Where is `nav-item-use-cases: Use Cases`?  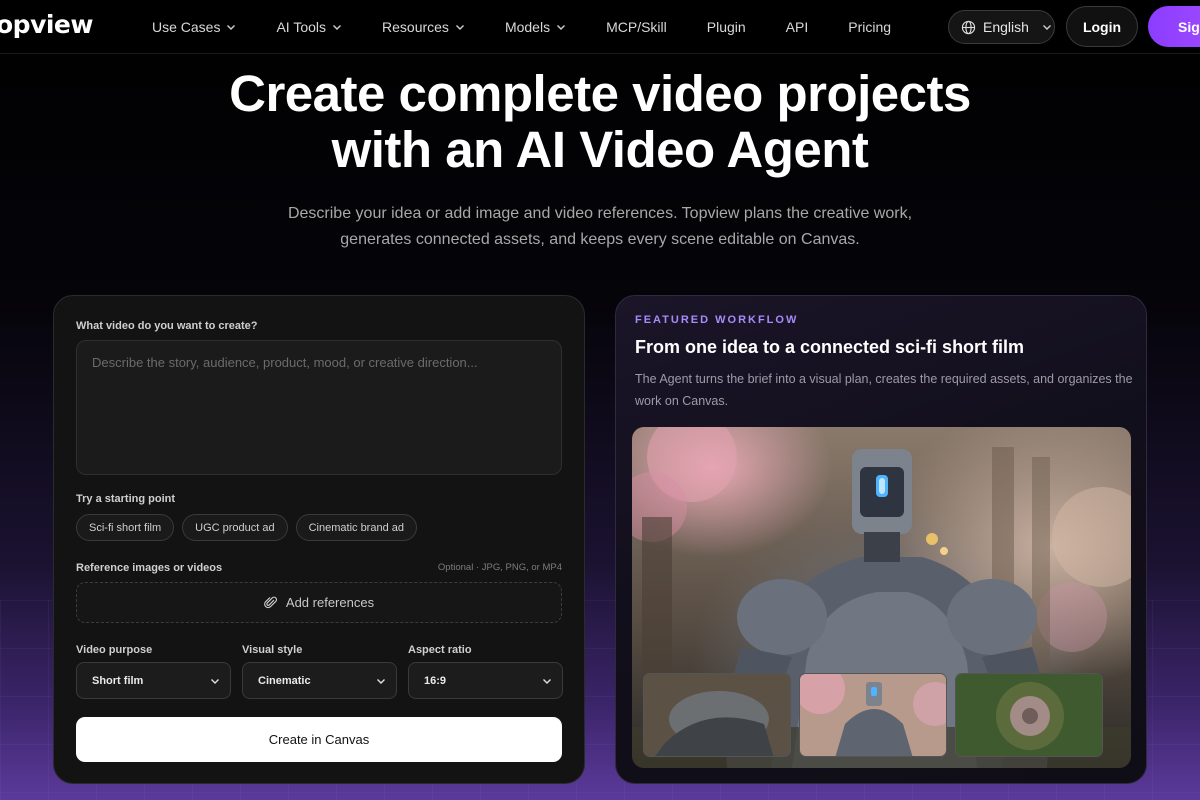 nav-item-use-cases: Use Cases is located at coordinates (194, 27).